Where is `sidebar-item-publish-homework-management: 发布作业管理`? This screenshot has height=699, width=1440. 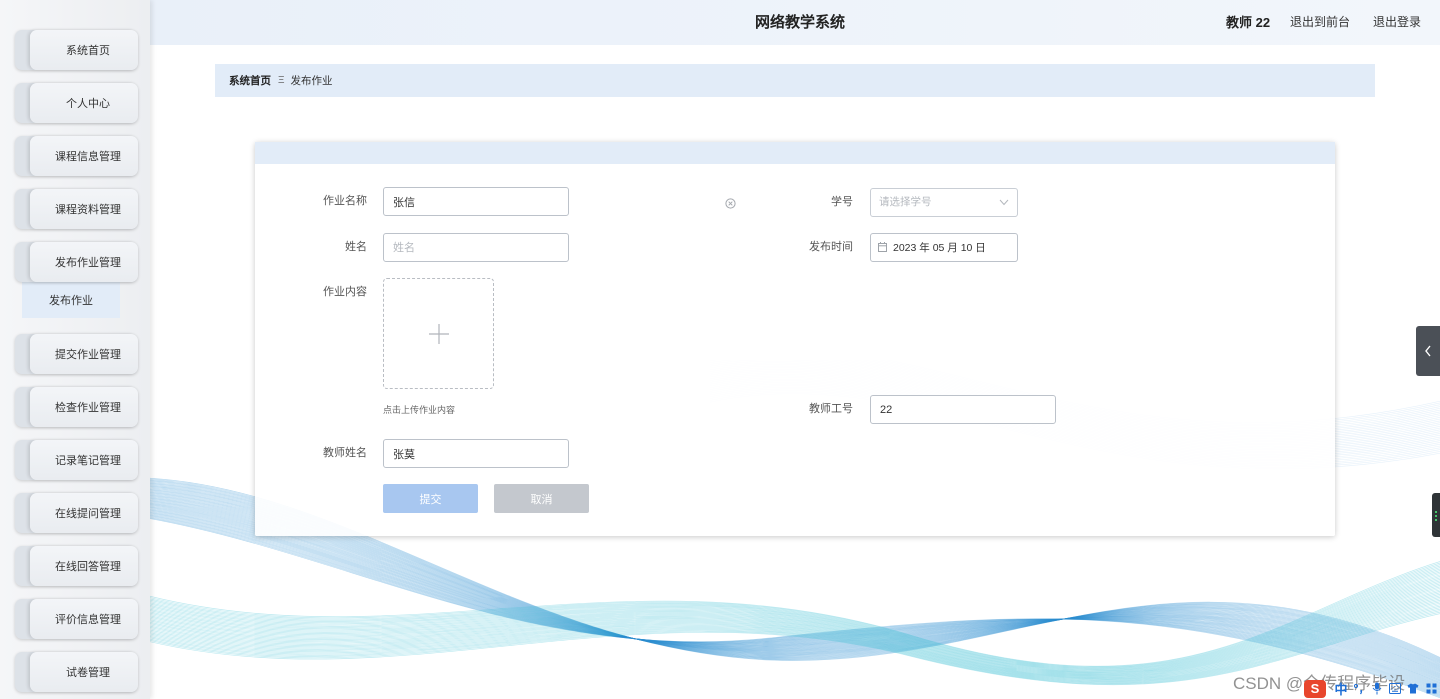
sidebar-item-publish-homework-management: 发布作业管理 is located at coordinates (76, 262).